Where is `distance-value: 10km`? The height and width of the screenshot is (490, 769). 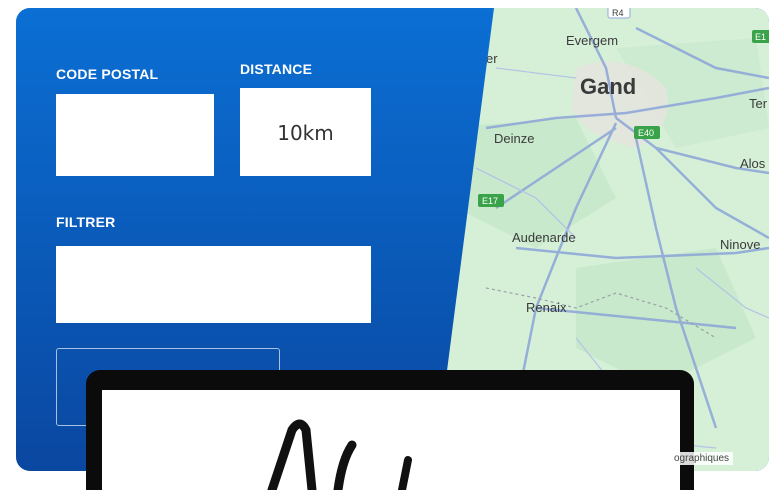
distance-value: 10km is located at coordinates (305, 133).